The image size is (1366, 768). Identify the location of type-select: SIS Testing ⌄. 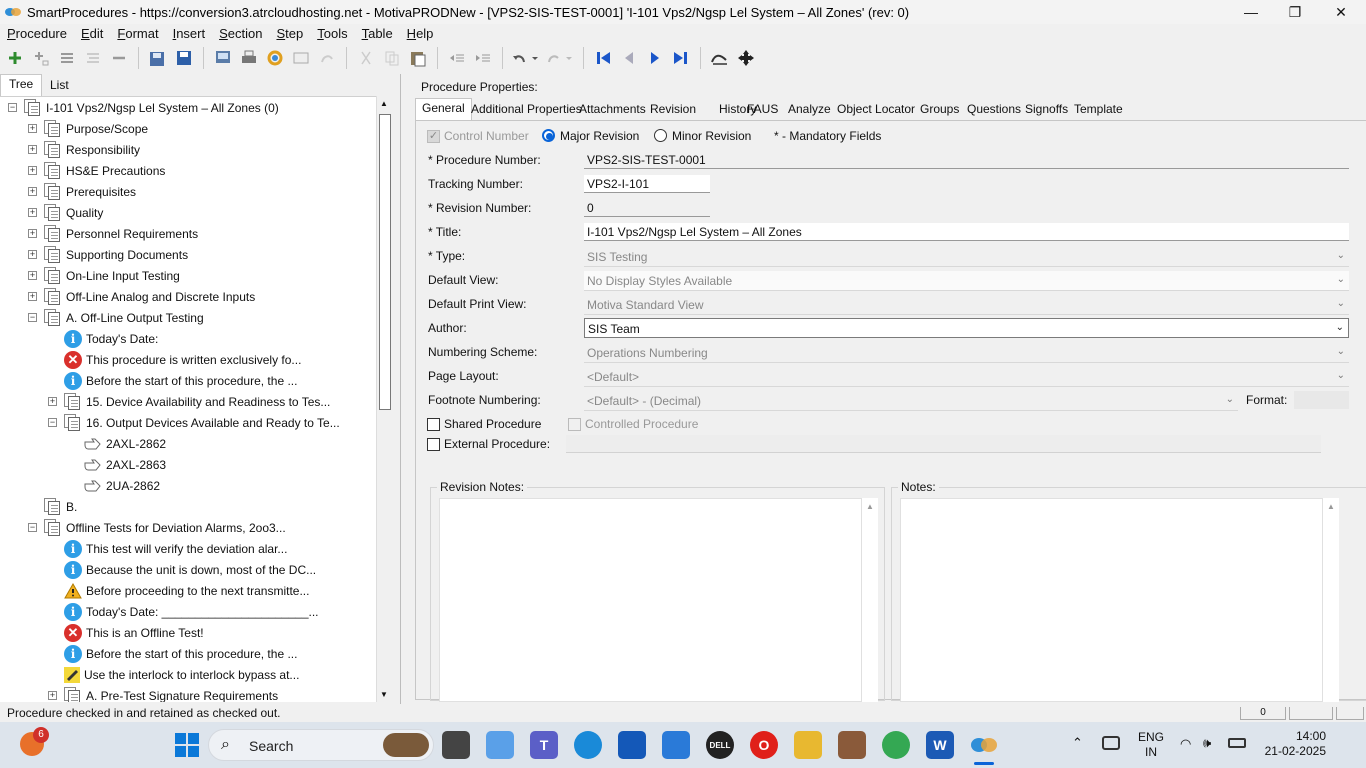
(966, 257).